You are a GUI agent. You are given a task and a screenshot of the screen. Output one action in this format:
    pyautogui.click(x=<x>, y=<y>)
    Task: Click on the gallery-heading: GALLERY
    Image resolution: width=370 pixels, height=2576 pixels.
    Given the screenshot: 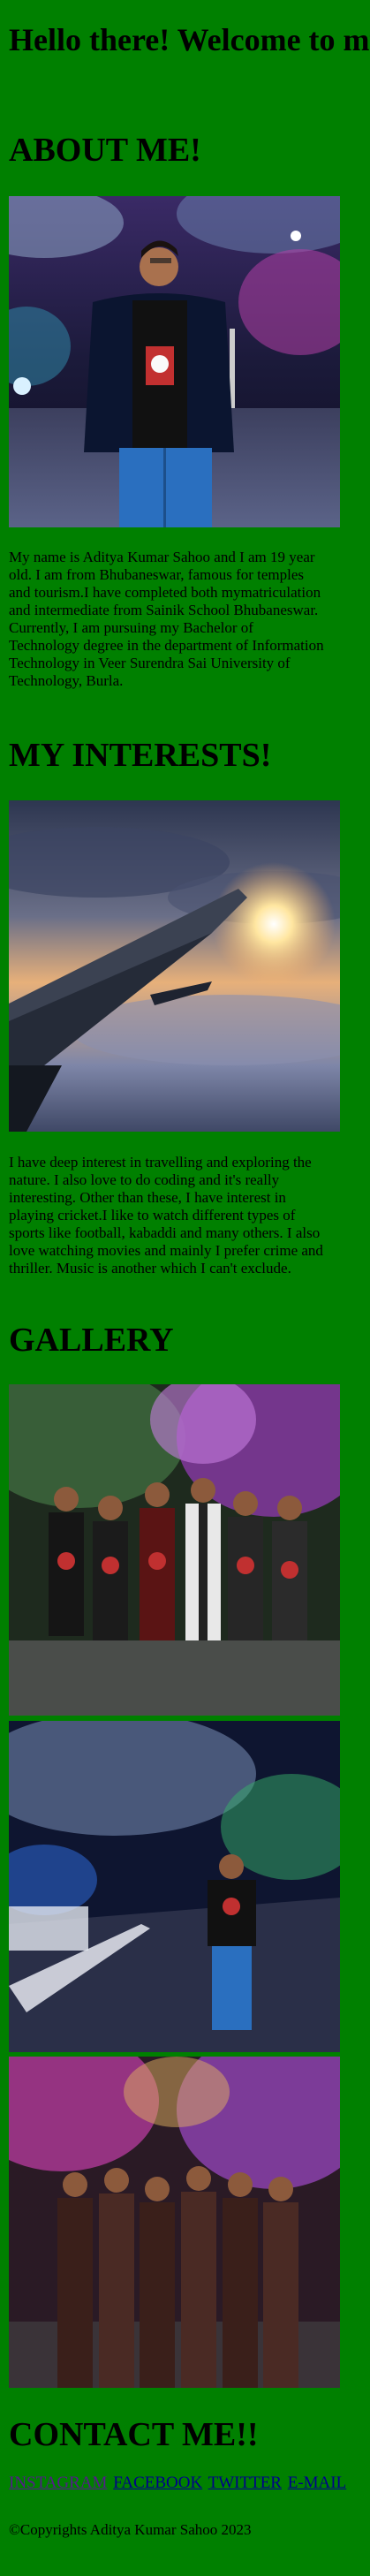 What is the action you would take?
    pyautogui.click(x=91, y=1340)
    